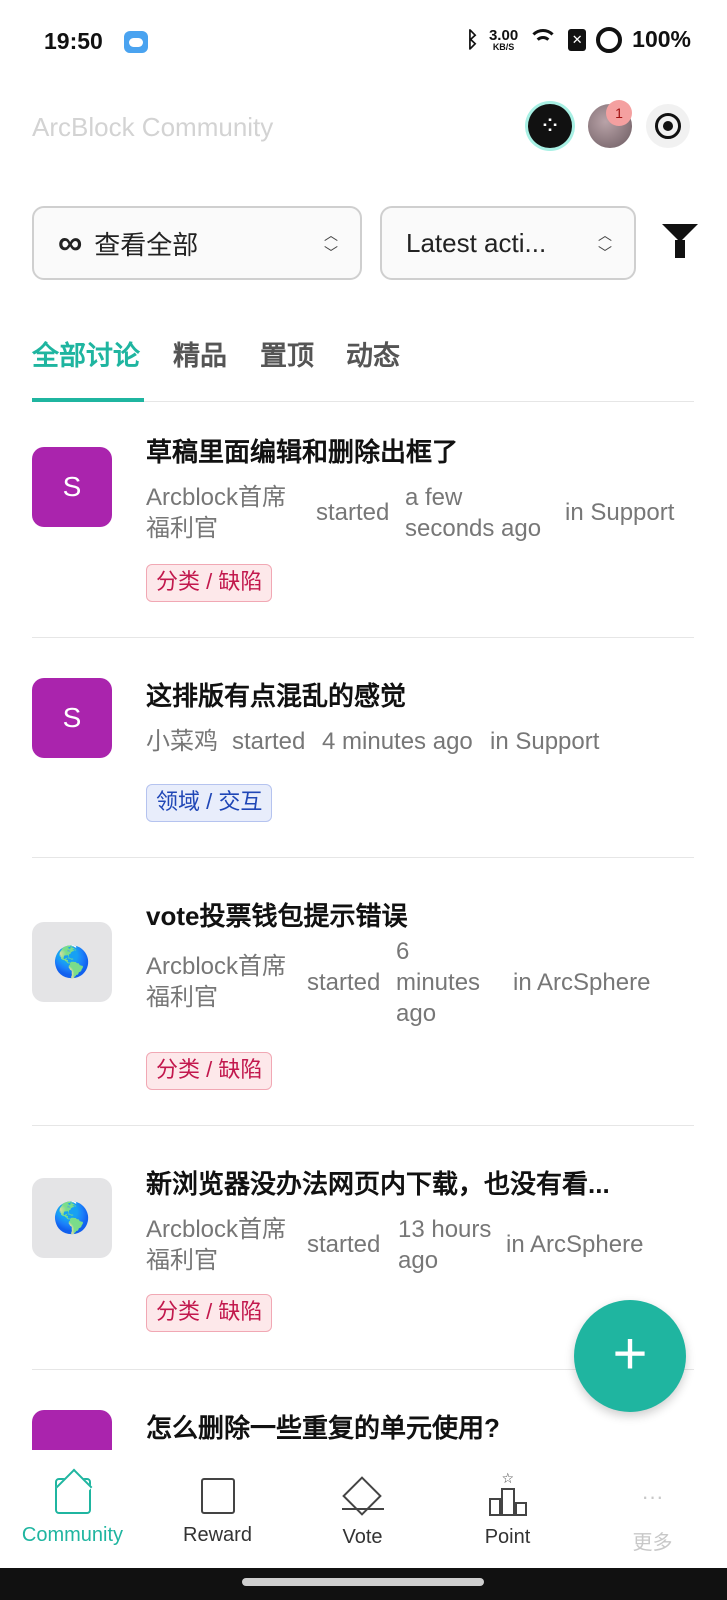 The height and width of the screenshot is (1600, 727). I want to click on home-gesture-handle, so click(363, 1582).